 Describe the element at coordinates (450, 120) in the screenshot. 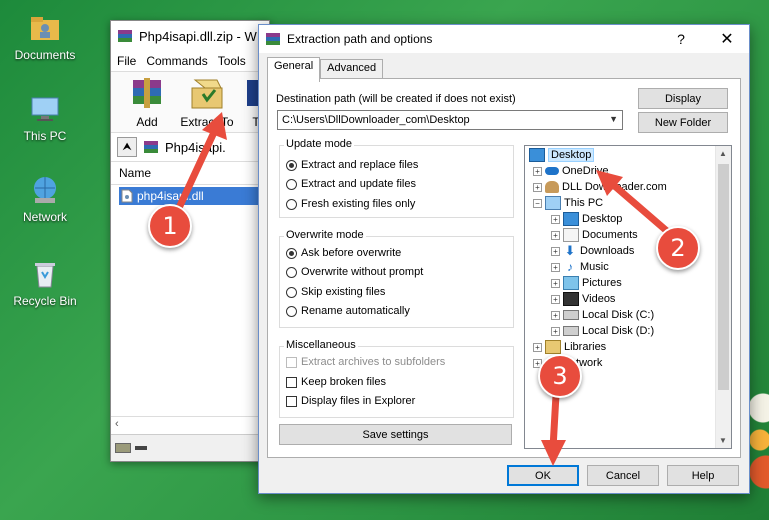

I see `destination-path-combo: C:\Users\DllDownloader_com\Desktop ▼` at that location.